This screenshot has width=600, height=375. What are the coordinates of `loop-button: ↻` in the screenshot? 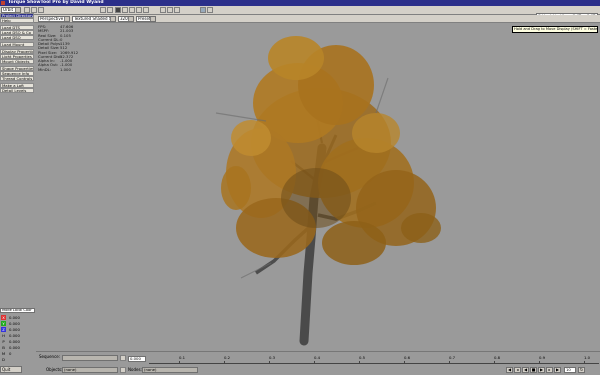 It's located at (581, 370).